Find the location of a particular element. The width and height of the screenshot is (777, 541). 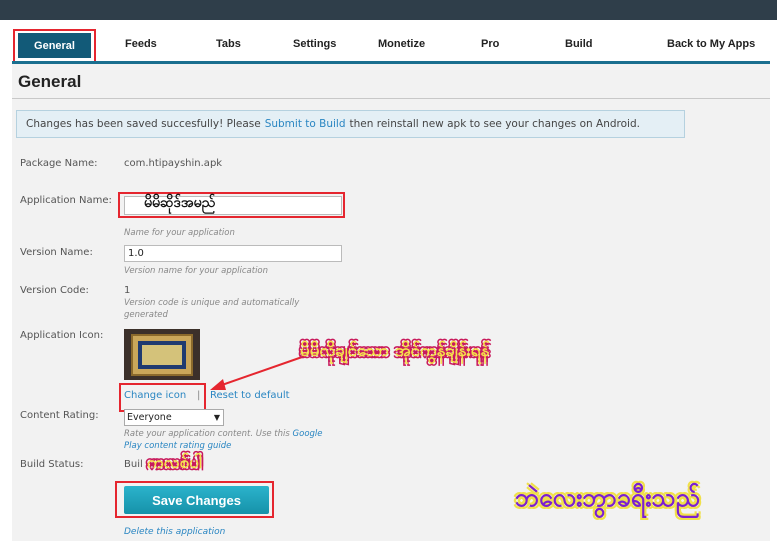

signature-annotation: ဘဲလေးဘွာခရီးသည် is located at coordinates (607, 497).